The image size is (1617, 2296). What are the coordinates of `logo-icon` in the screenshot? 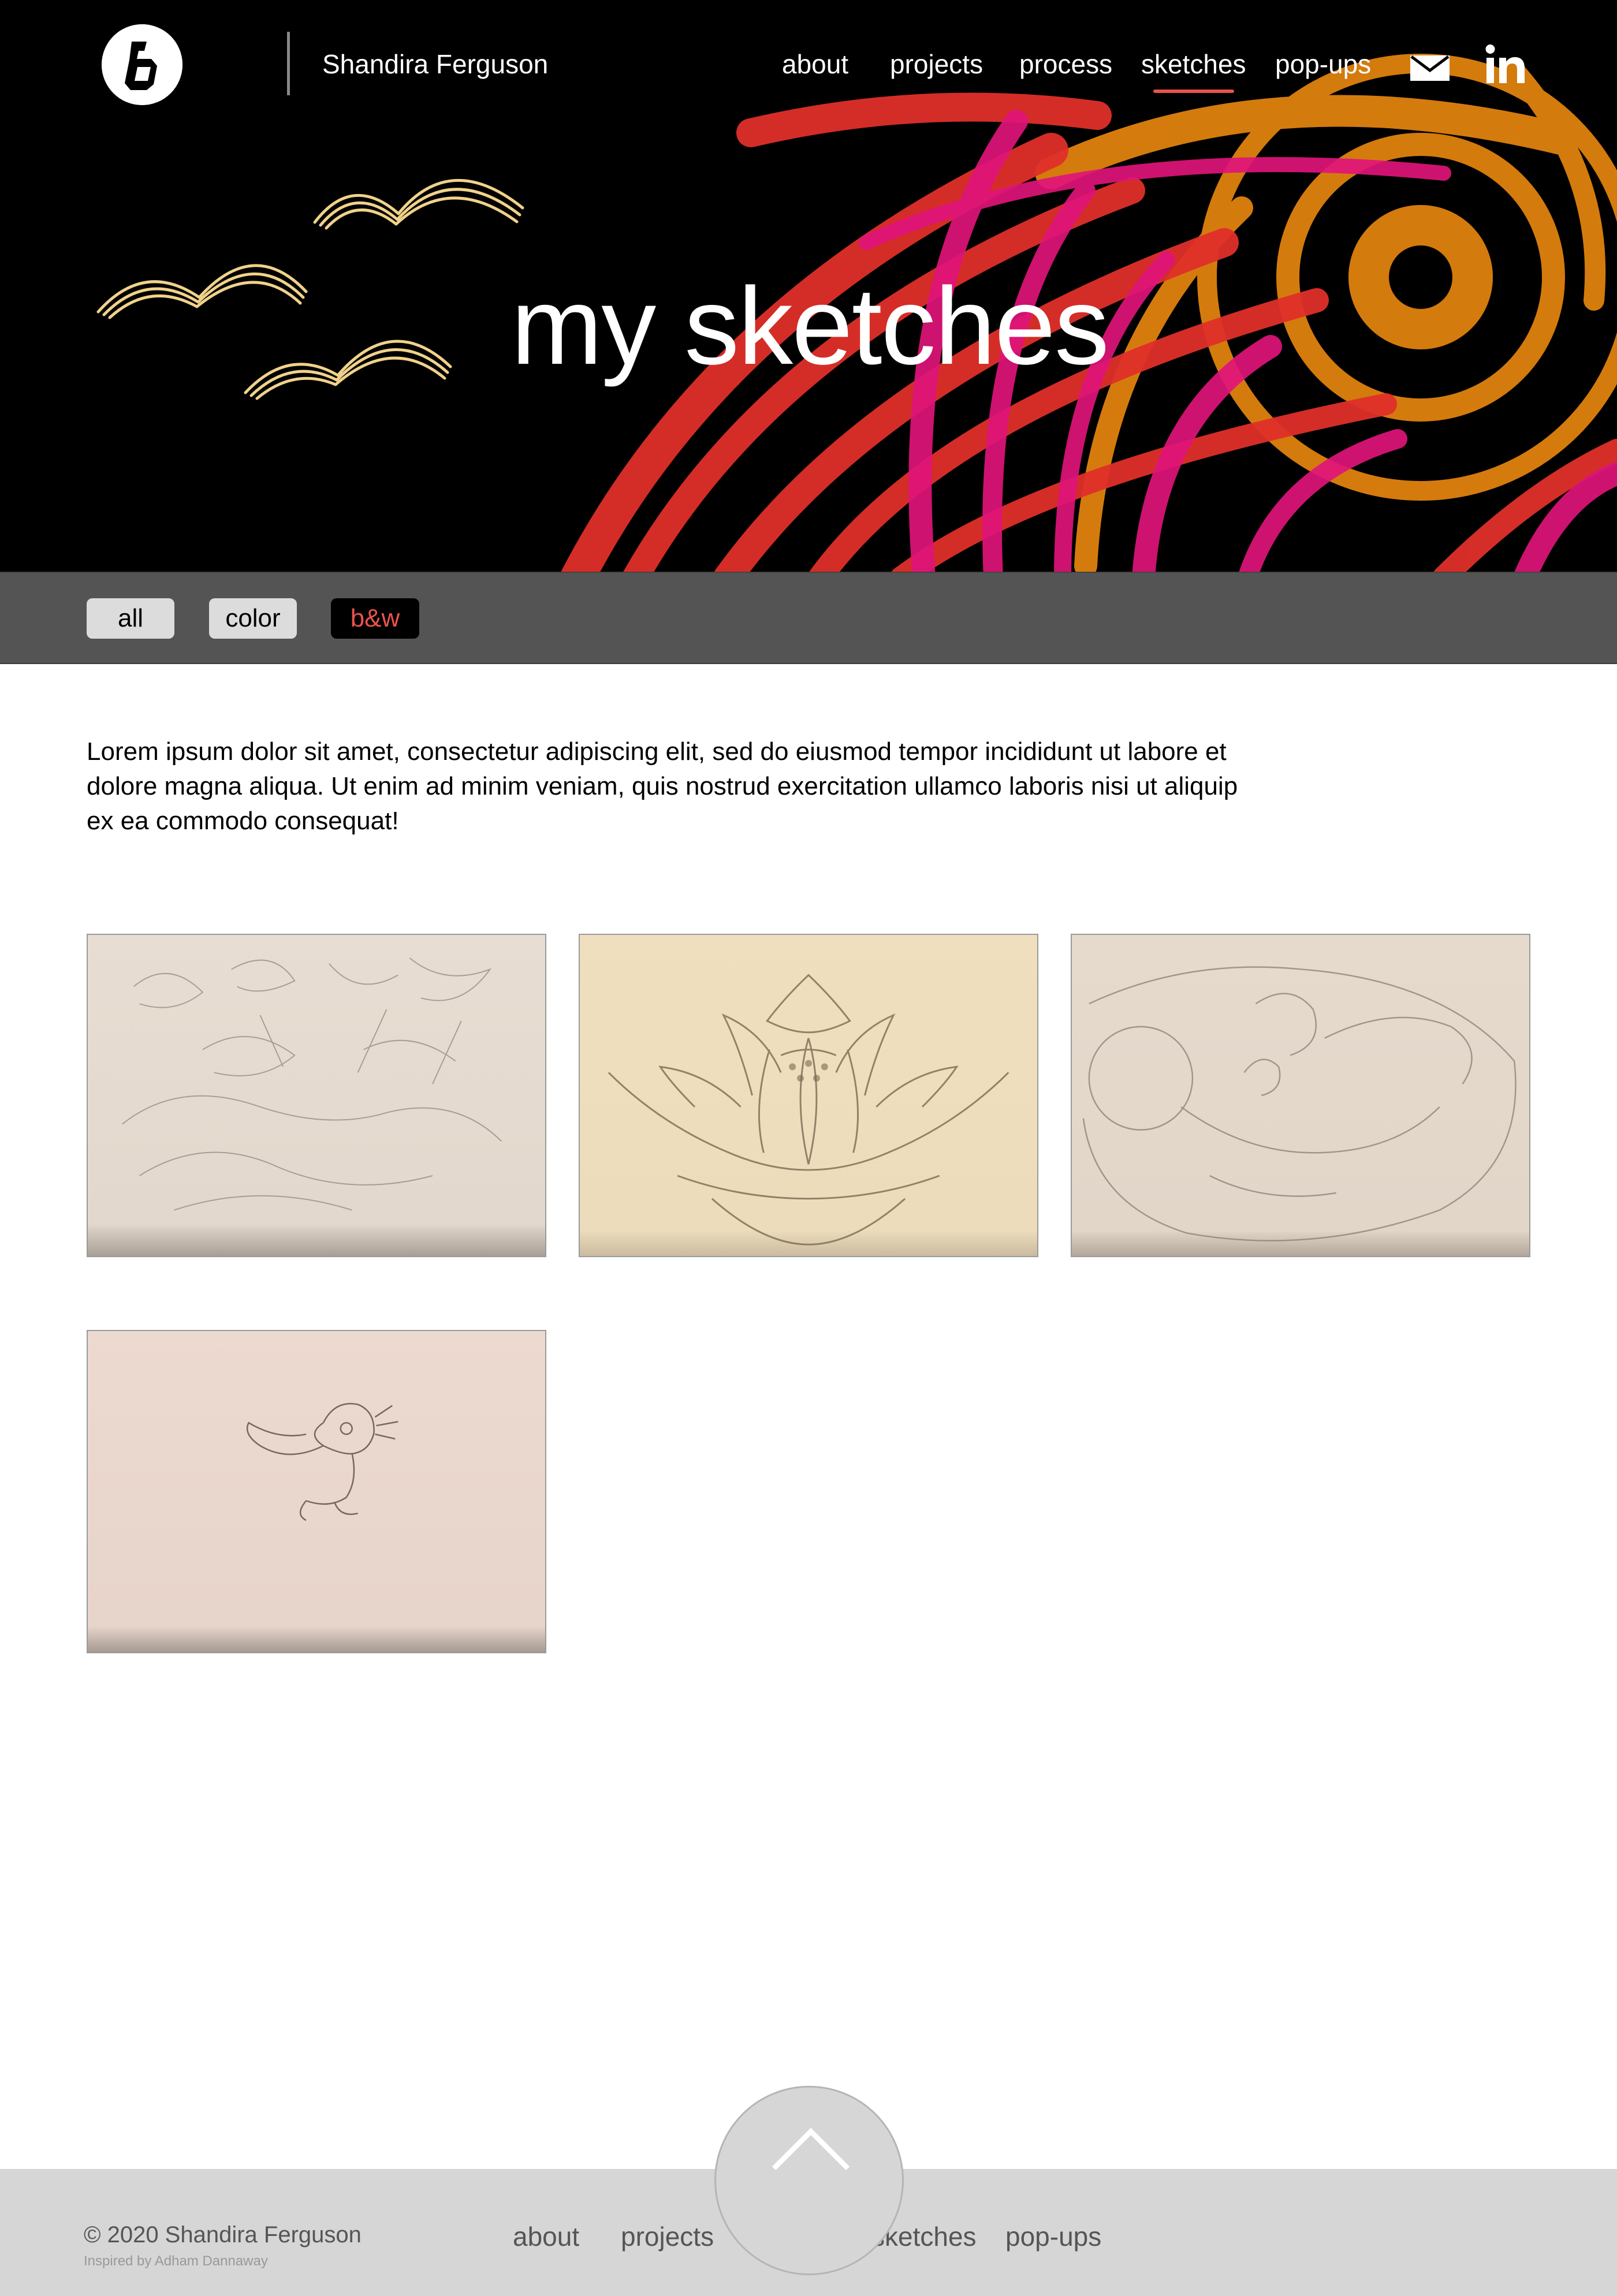 It's located at (142, 64).